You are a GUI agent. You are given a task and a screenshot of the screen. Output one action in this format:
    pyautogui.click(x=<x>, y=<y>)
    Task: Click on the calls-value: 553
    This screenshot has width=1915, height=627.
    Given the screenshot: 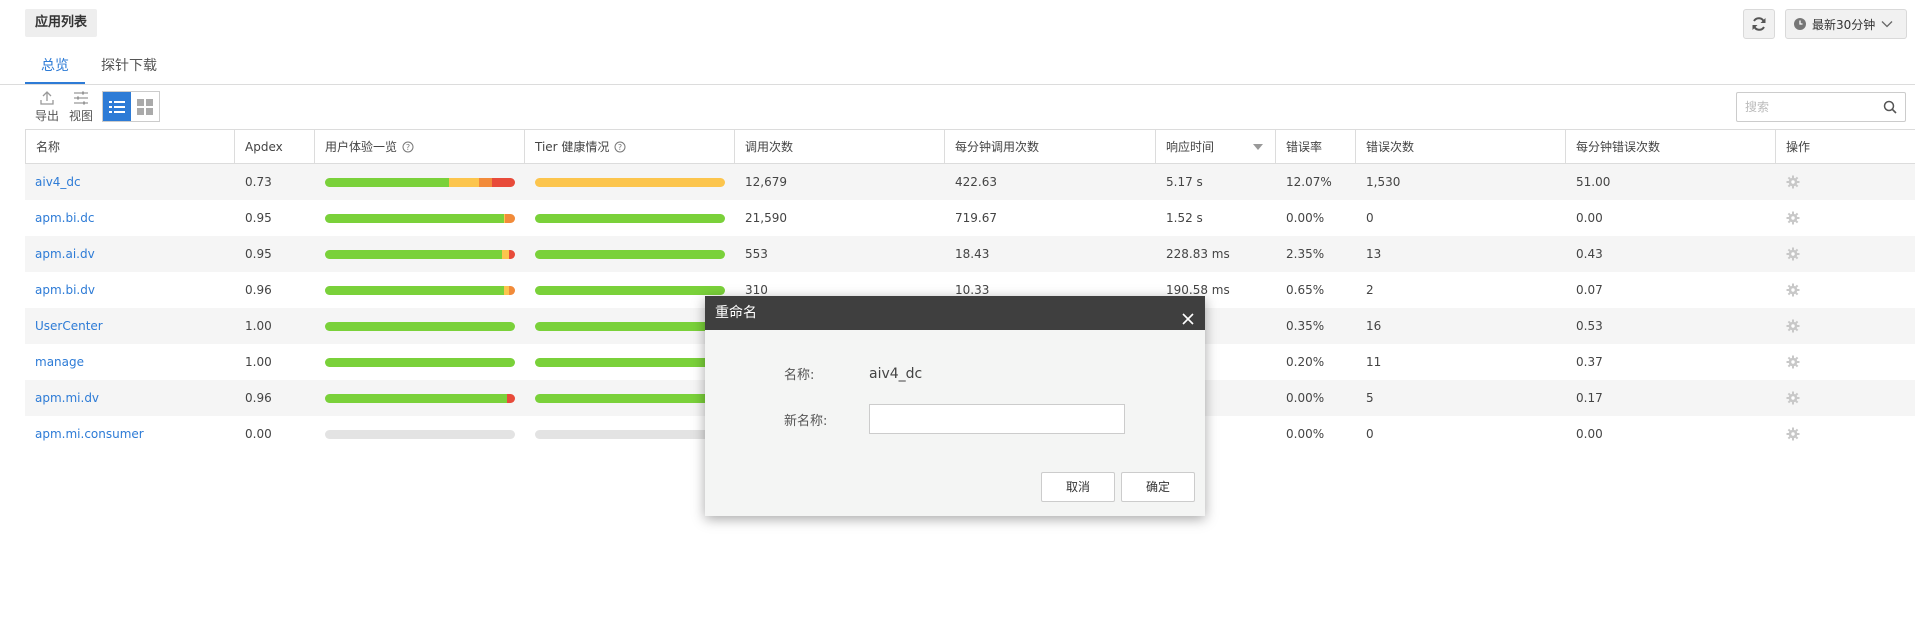 What is the action you would take?
    pyautogui.click(x=756, y=254)
    